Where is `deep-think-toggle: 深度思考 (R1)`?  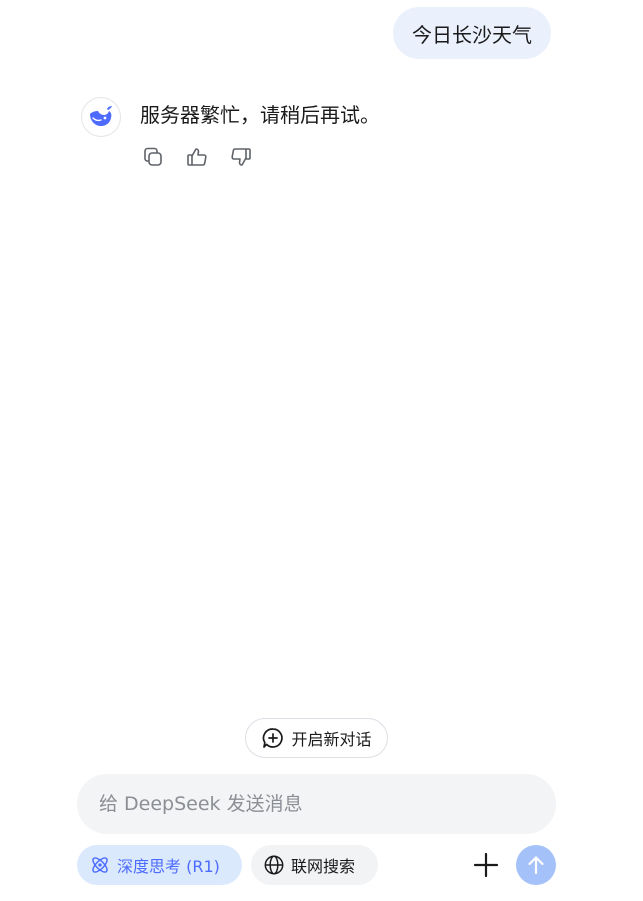
deep-think-toggle: 深度思考 (R1) is located at coordinates (159, 865).